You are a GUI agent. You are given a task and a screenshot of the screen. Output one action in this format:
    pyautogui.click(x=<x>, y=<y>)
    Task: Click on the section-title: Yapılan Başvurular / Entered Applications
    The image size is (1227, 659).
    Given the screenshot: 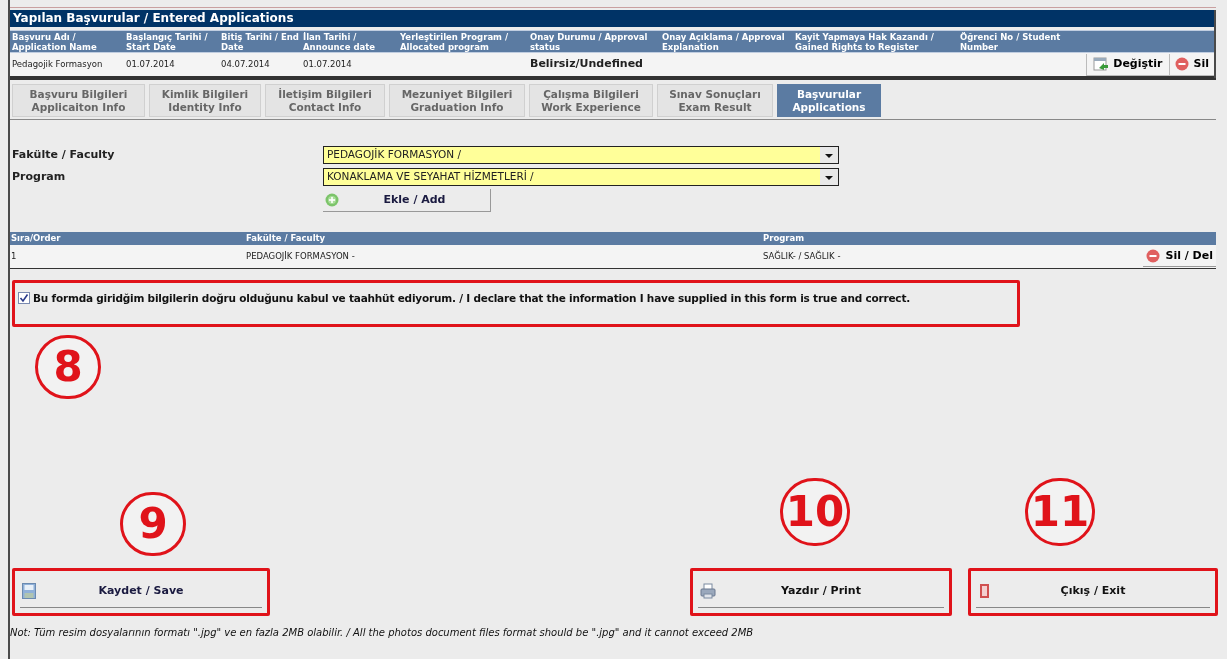 What is the action you would take?
    pyautogui.click(x=612, y=18)
    